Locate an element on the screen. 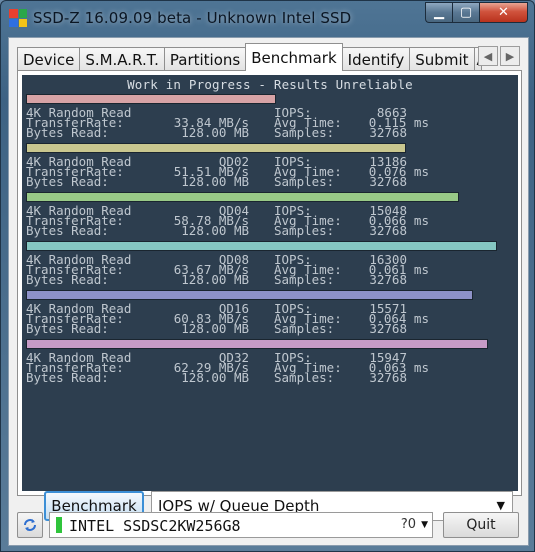 The height and width of the screenshot is (552, 535). footer-bar: INTEL SSDSC2KW256G8 ?0 ▼ Quit is located at coordinates (268, 524).